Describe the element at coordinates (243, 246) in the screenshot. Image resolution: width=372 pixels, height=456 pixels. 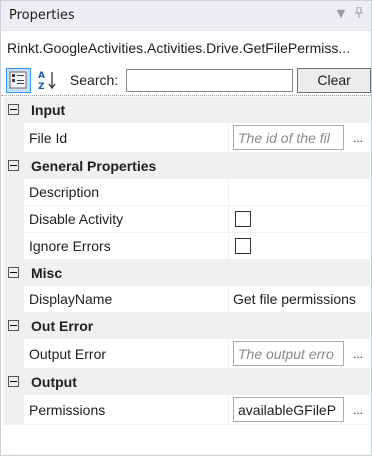
I see `ignore-errors-checkbox` at that location.